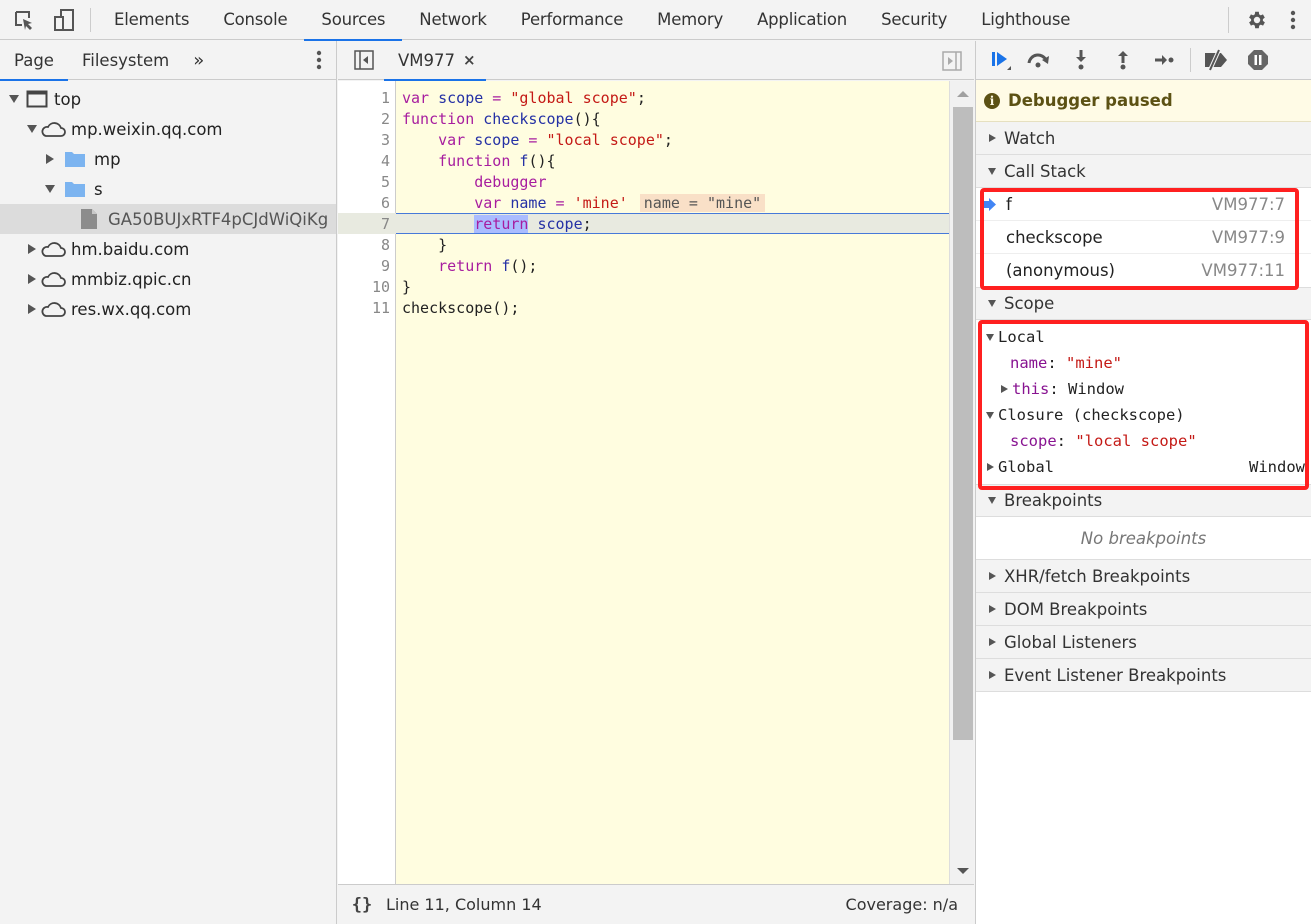 The image size is (1311, 924). I want to click on section-breakpoints: Breakpoints, so click(1143, 500).